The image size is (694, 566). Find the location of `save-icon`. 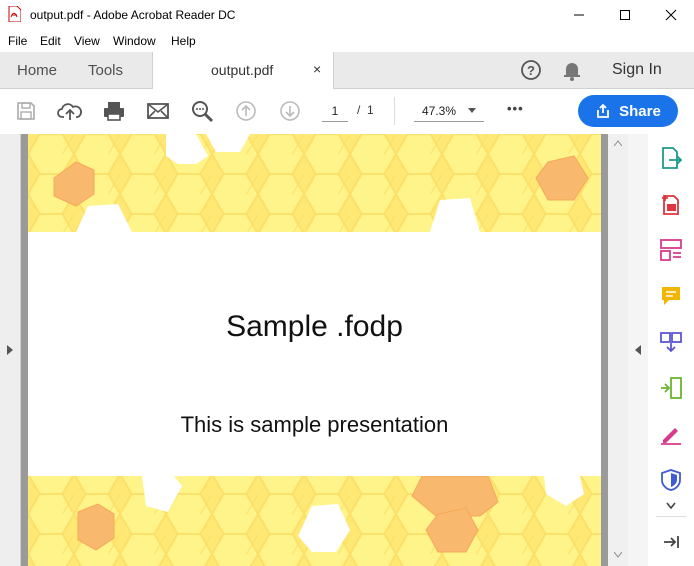

save-icon is located at coordinates (26, 111).